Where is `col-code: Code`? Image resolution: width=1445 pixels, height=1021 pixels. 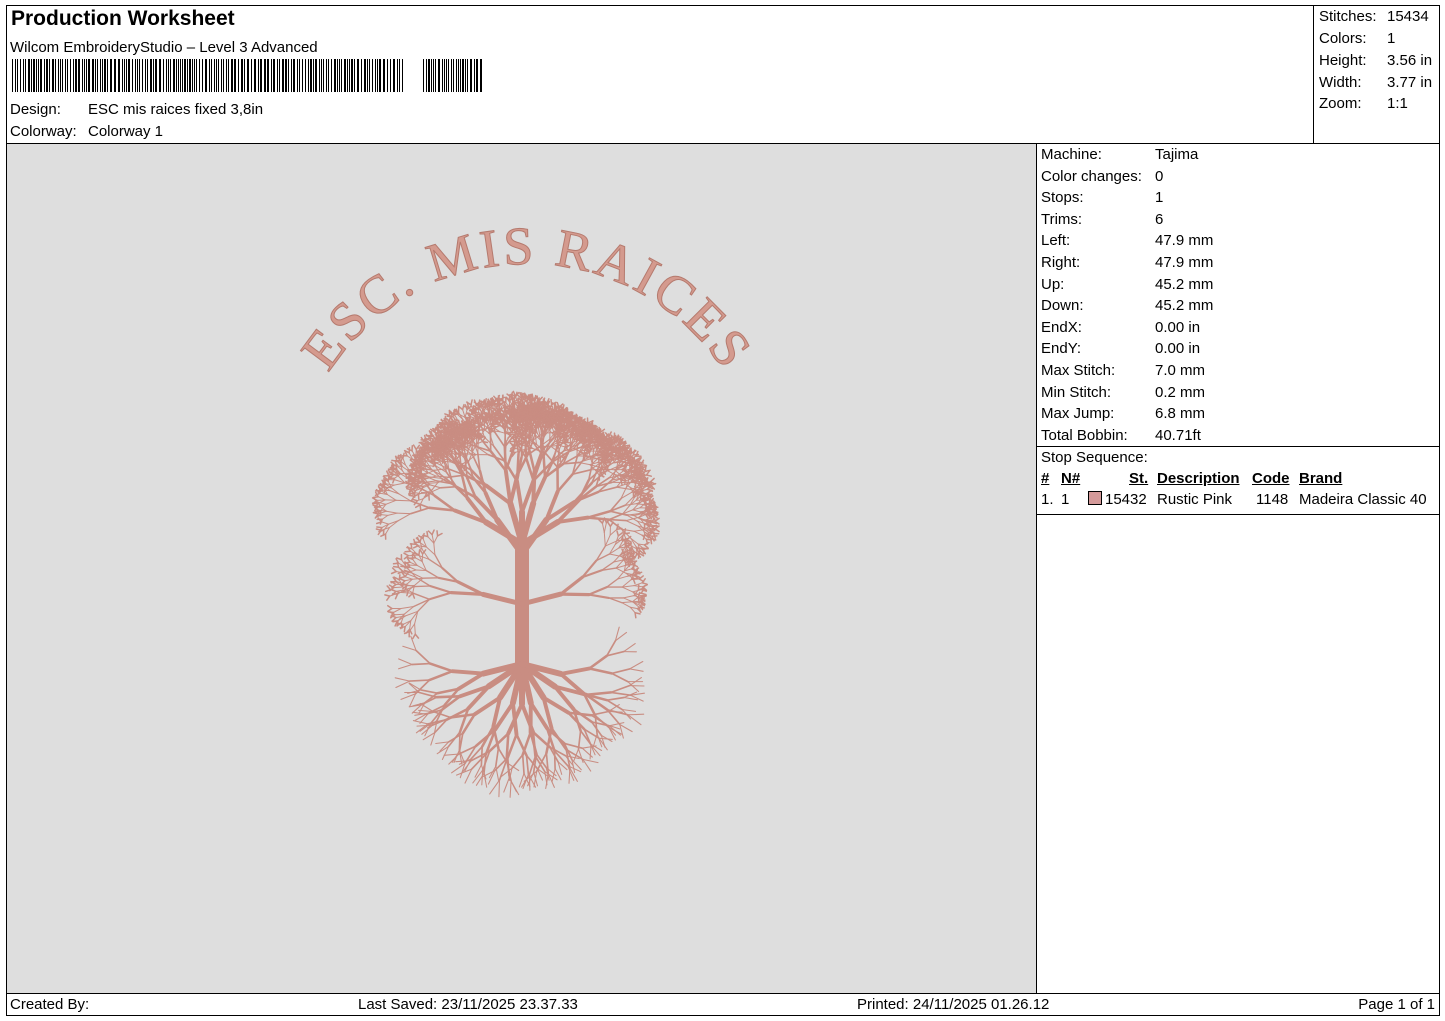
col-code: Code is located at coordinates (1271, 478).